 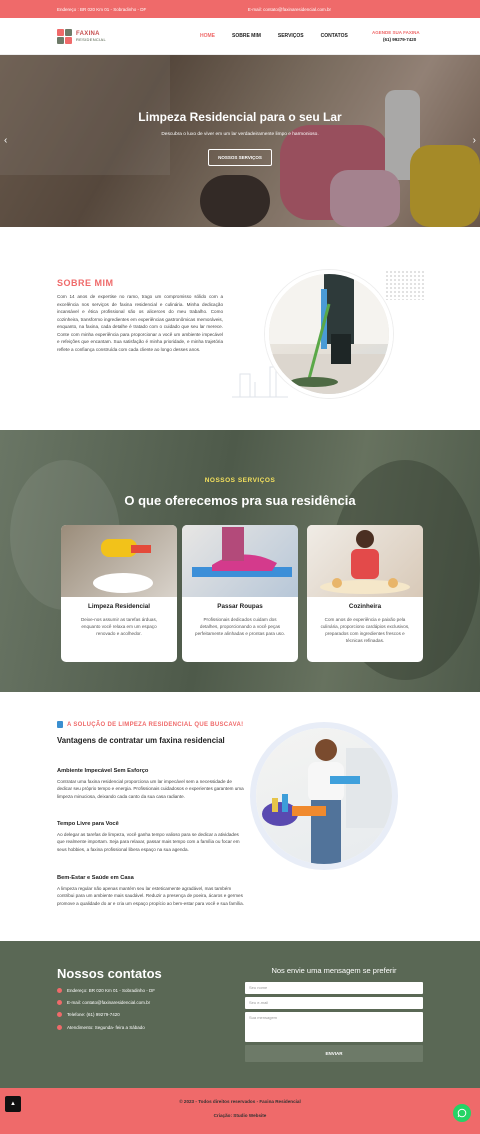 I want to click on dots-decoration, so click(x=405, y=285).